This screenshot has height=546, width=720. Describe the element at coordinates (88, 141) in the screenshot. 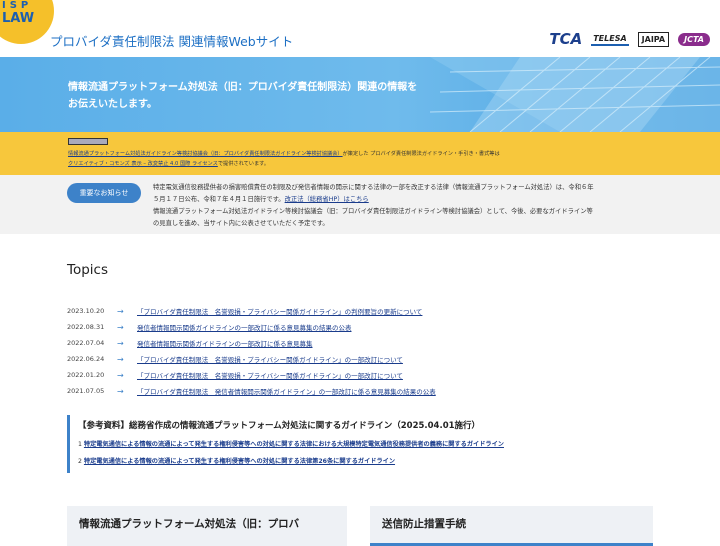

I see `cc-license-icon` at that location.